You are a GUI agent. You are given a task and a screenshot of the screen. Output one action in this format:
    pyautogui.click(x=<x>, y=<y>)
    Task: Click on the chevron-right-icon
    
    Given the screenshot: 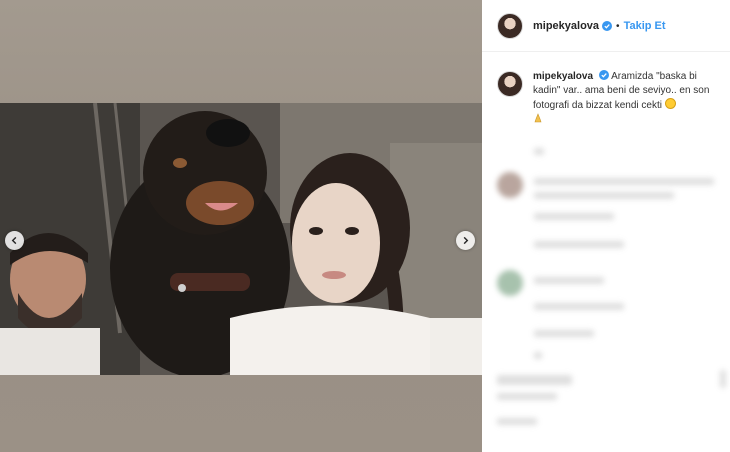 What is the action you would take?
    pyautogui.click(x=466, y=240)
    